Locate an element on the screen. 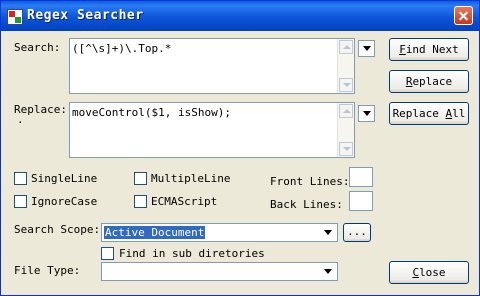 The image size is (480, 296). search-input: ([^\s]+)\.Top.* is located at coordinates (212, 66).